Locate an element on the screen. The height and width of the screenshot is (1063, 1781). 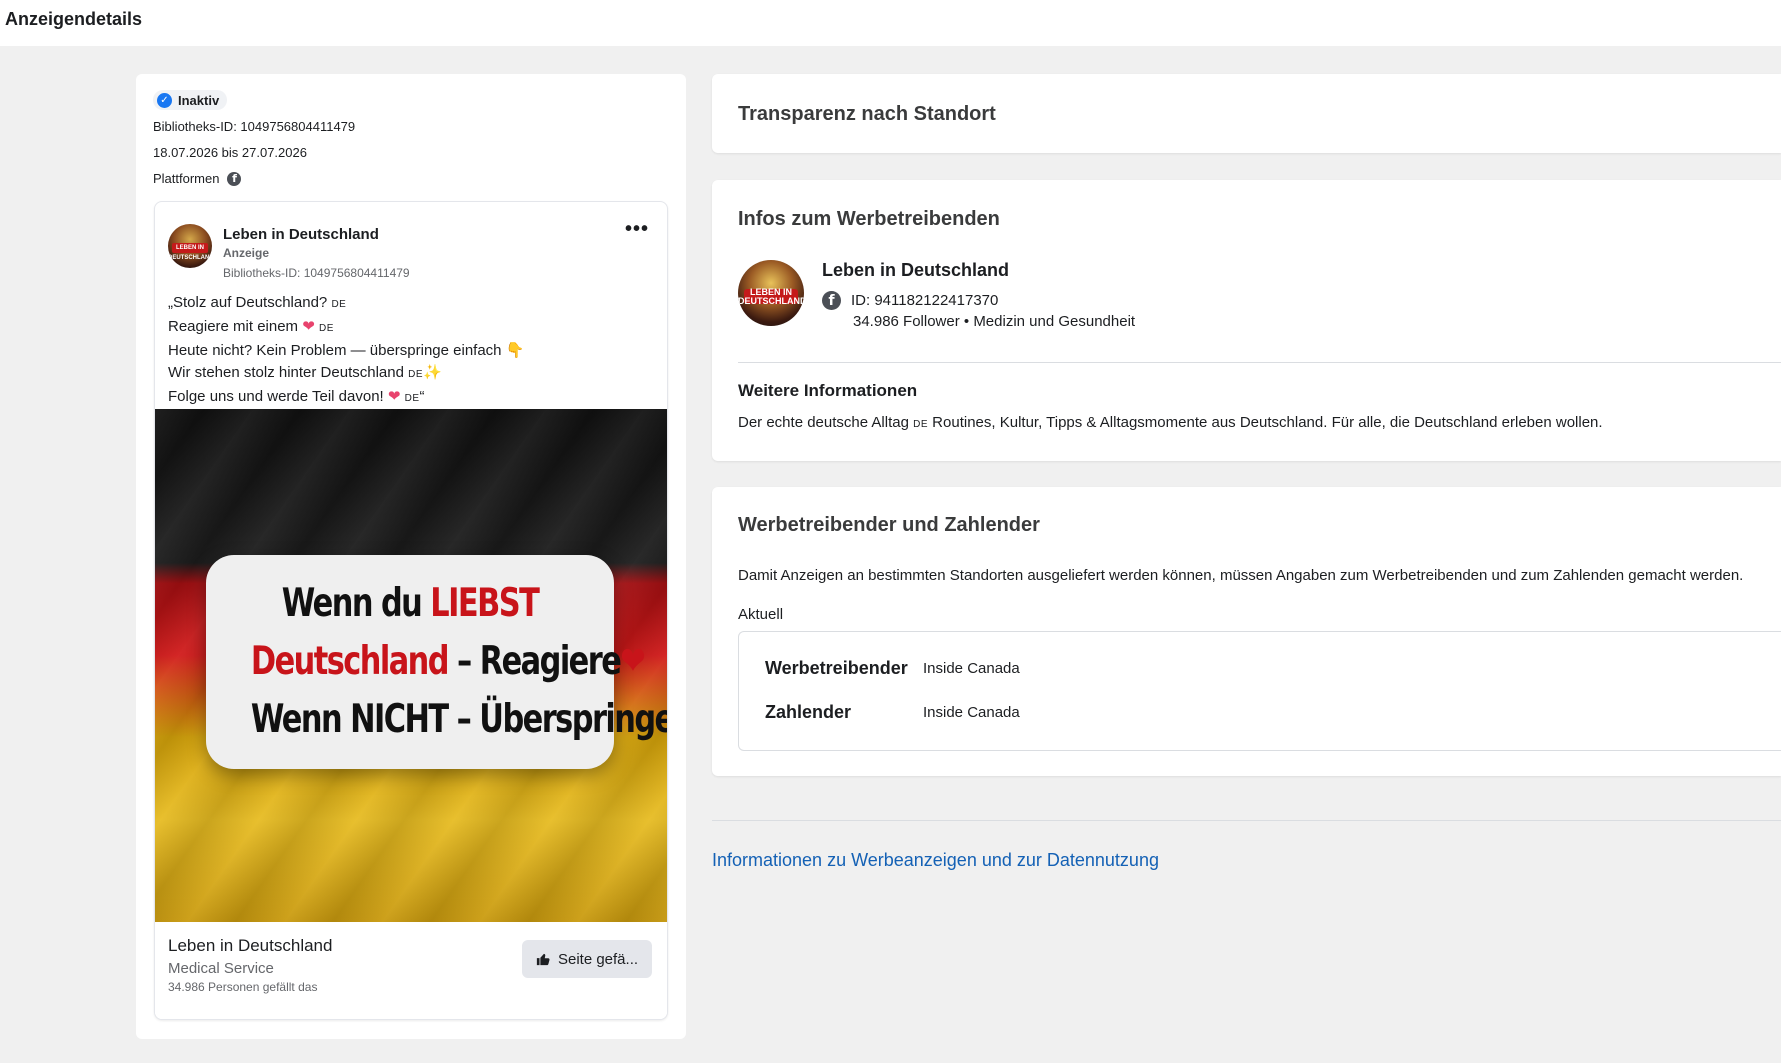
caption-text: – Reagiere is located at coordinates (534, 661).